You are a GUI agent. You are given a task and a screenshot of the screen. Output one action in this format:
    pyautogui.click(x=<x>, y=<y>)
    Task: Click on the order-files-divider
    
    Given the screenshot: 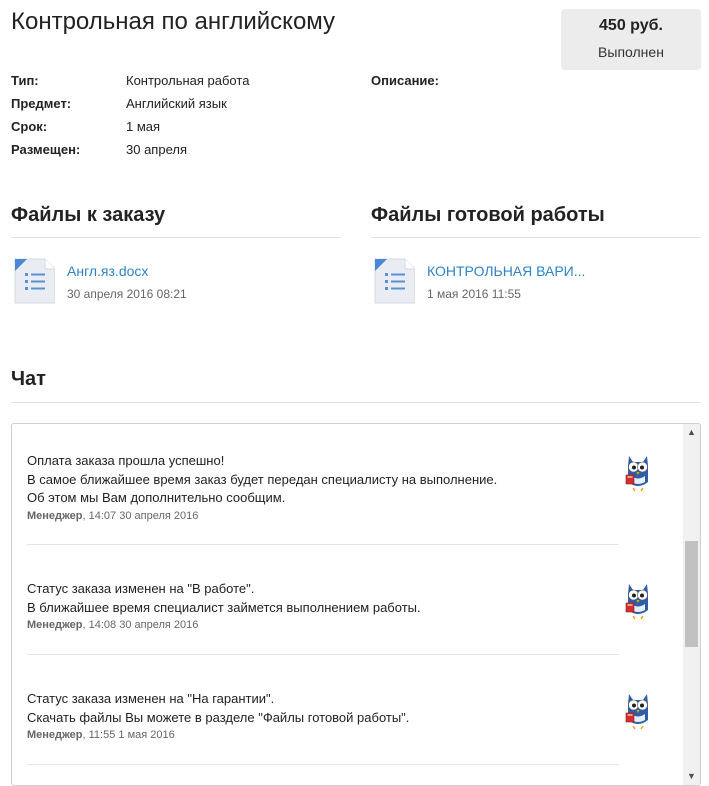 What is the action you would take?
    pyautogui.click(x=176, y=237)
    